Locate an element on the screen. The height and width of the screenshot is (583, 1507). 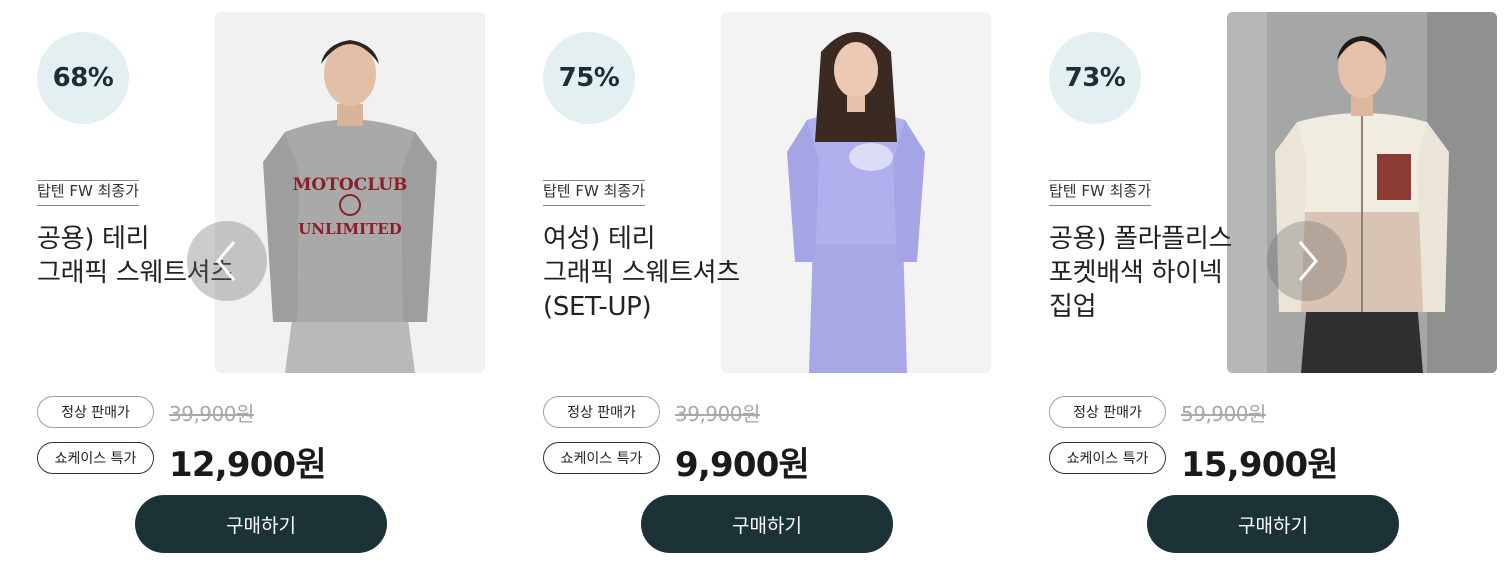
carousel-prev-button is located at coordinates (227, 261).